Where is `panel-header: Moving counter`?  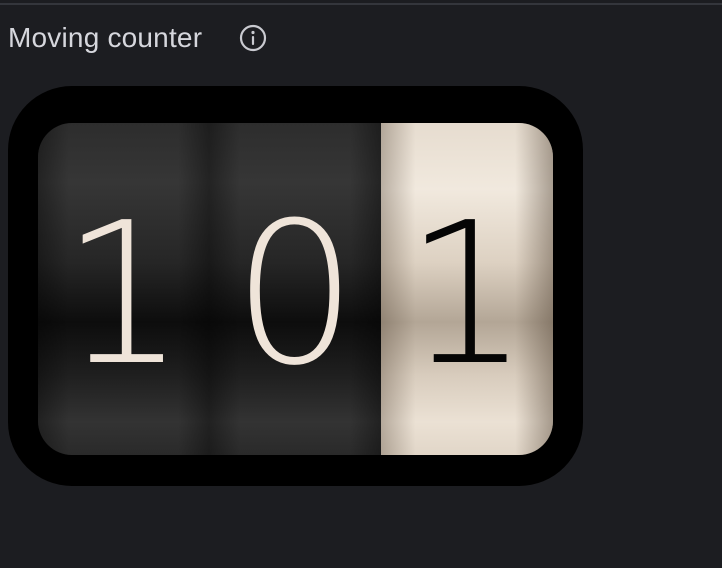
panel-header: Moving counter is located at coordinates (138, 38).